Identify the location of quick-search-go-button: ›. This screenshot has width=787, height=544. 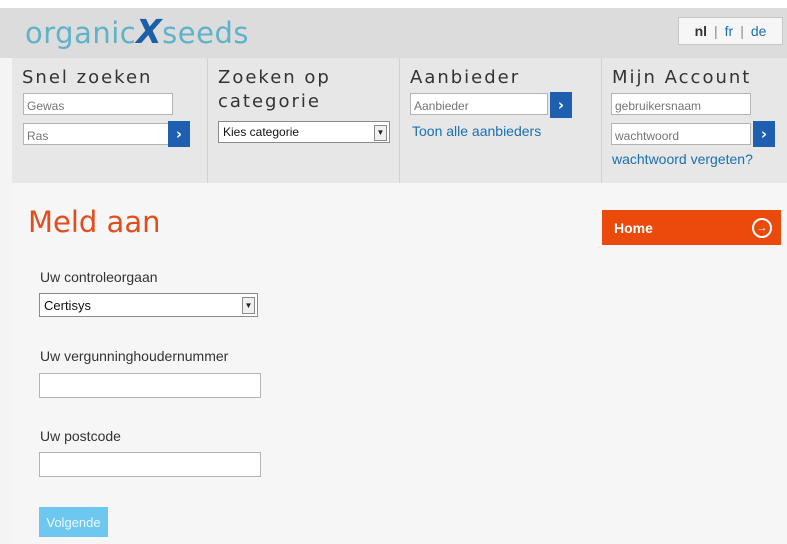
(179, 134).